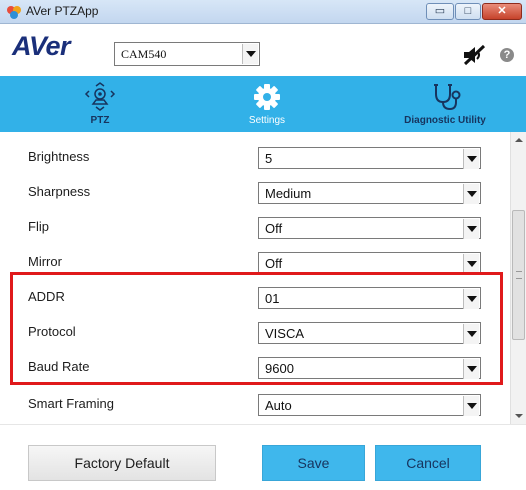  I want to click on window-title: AVer PTZApp, so click(62, 11).